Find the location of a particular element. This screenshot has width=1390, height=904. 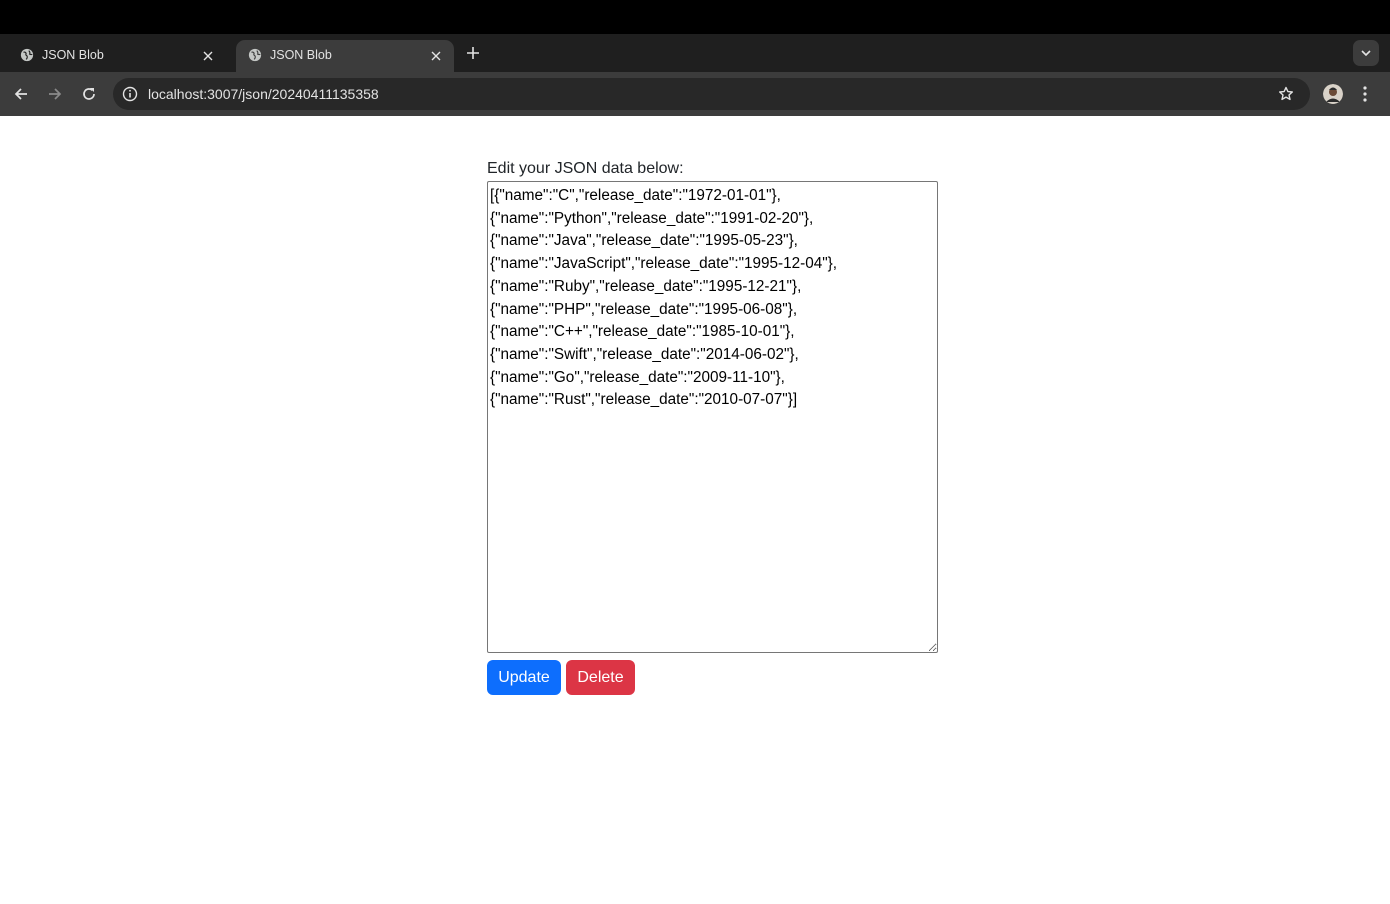

info-icon is located at coordinates (130, 94).